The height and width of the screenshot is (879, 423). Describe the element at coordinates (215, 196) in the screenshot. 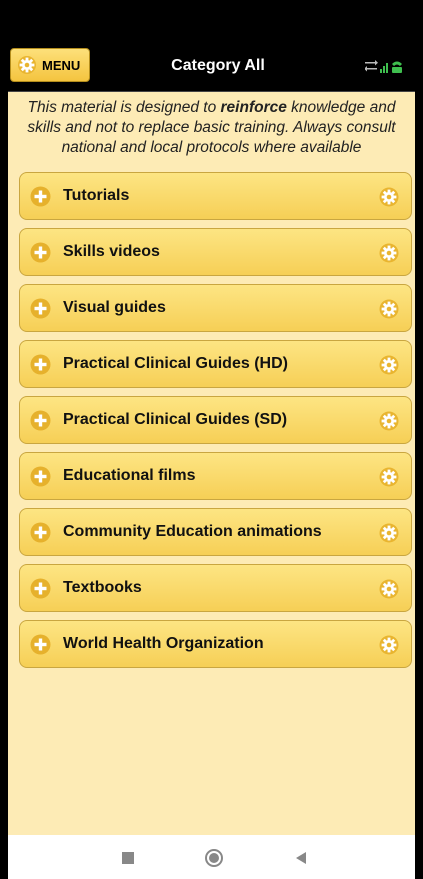

I see `category-item: Tutorials` at that location.